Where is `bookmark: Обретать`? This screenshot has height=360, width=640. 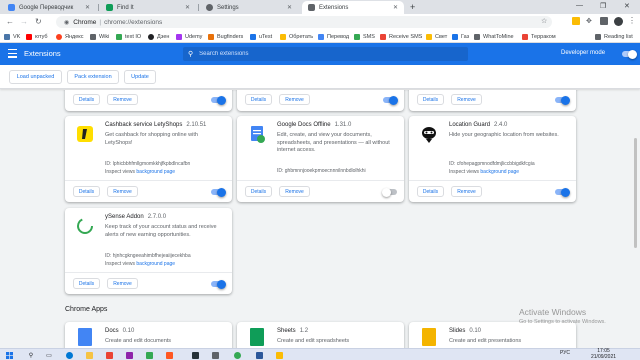 bookmark: Обретать is located at coordinates (296, 36).